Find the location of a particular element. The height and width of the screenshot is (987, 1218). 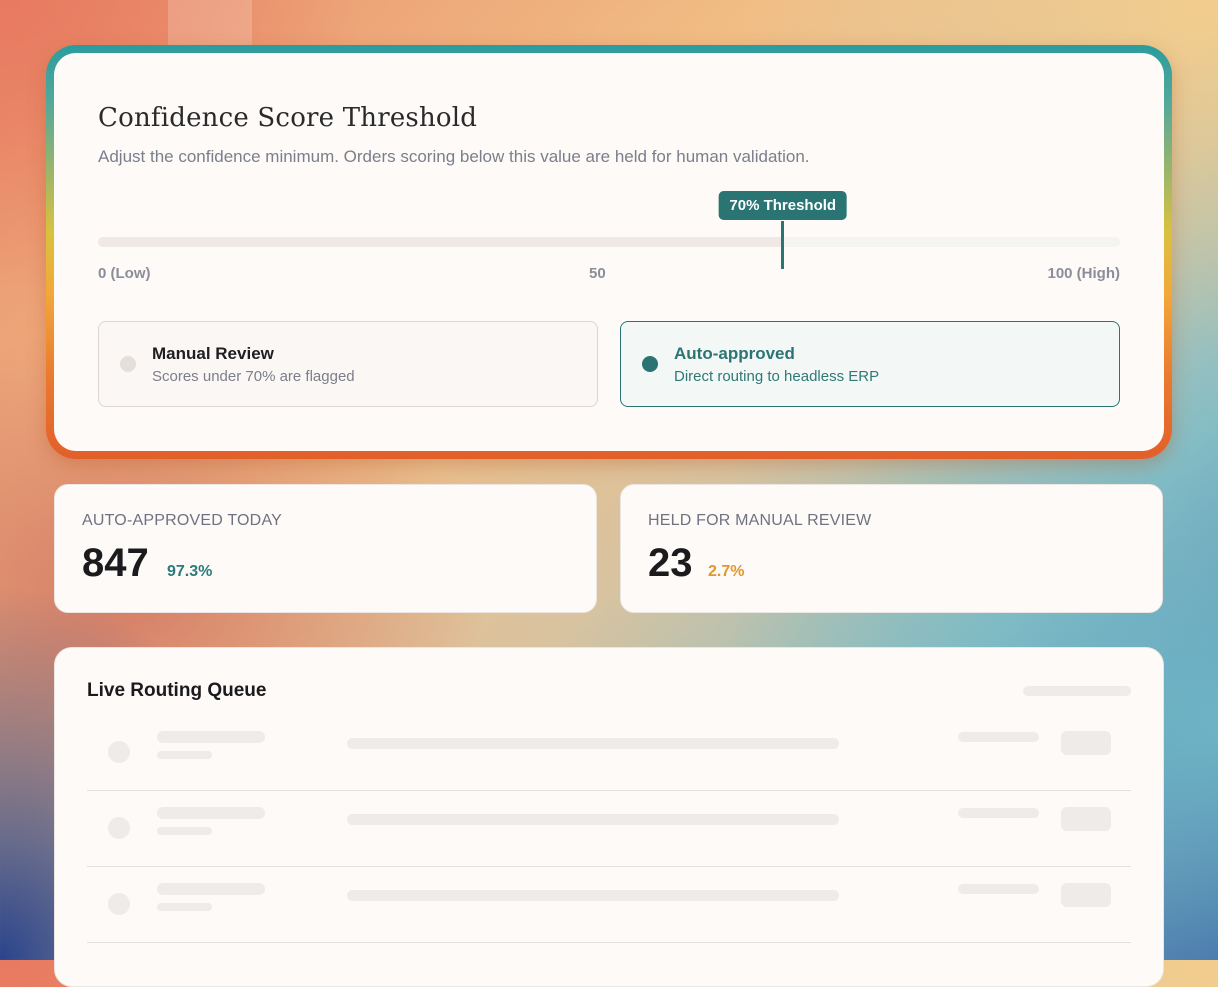

threshold-slider-fill is located at coordinates (440, 242).